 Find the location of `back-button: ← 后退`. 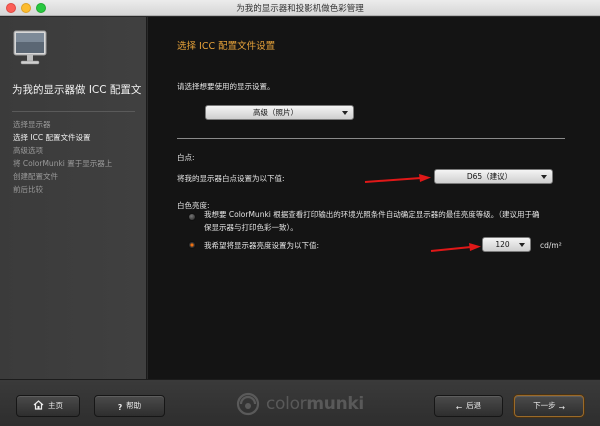

back-button: ← 后退 is located at coordinates (468, 406).